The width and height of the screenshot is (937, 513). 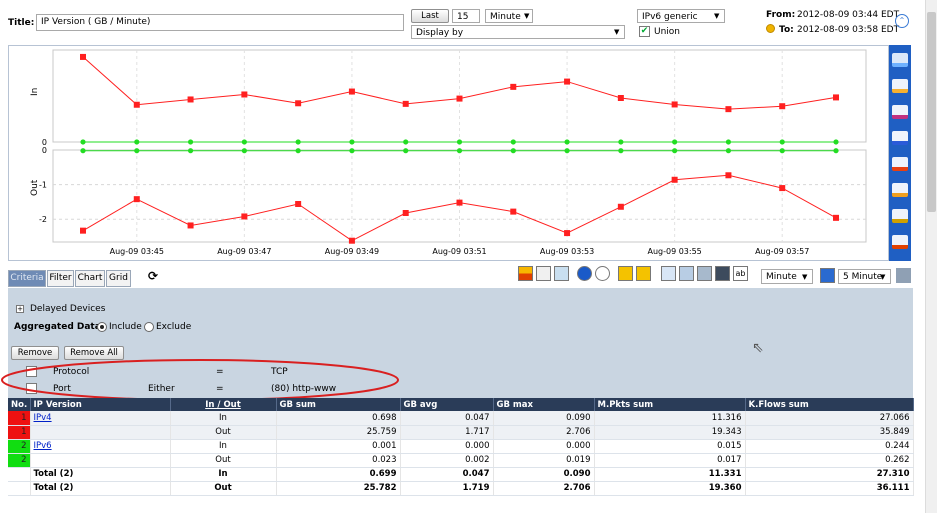 What do you see at coordinates (584, 273) in the screenshot?
I see `report-icon` at bounding box center [584, 273].